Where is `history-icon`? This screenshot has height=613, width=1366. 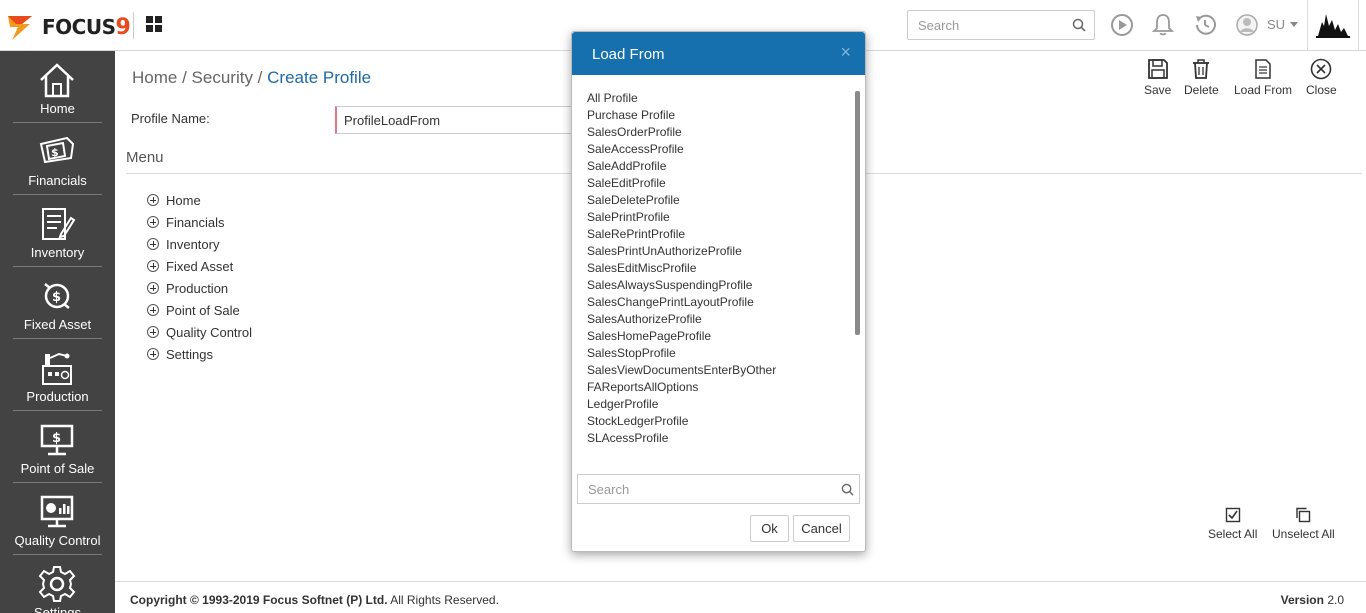 history-icon is located at coordinates (1205, 25).